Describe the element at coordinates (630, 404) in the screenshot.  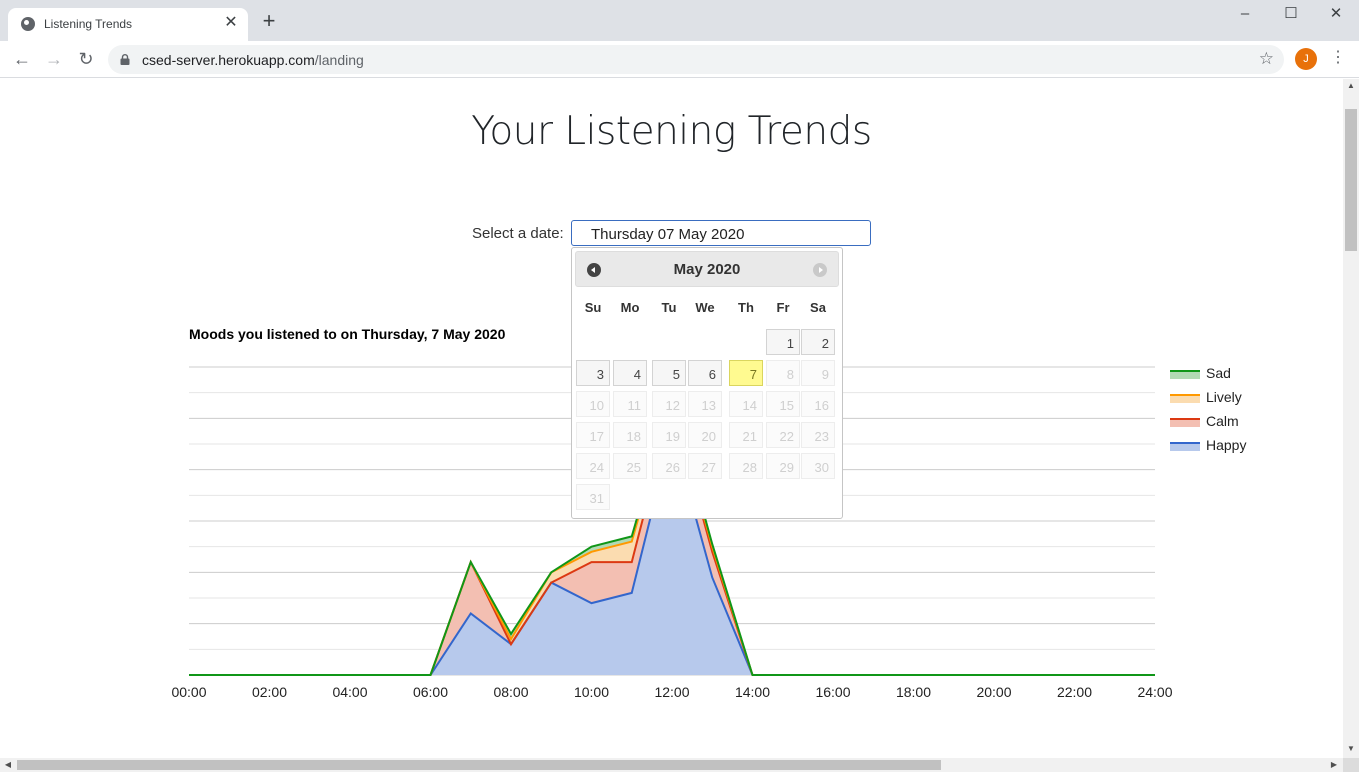
I see `calendar-day: 11` at that location.